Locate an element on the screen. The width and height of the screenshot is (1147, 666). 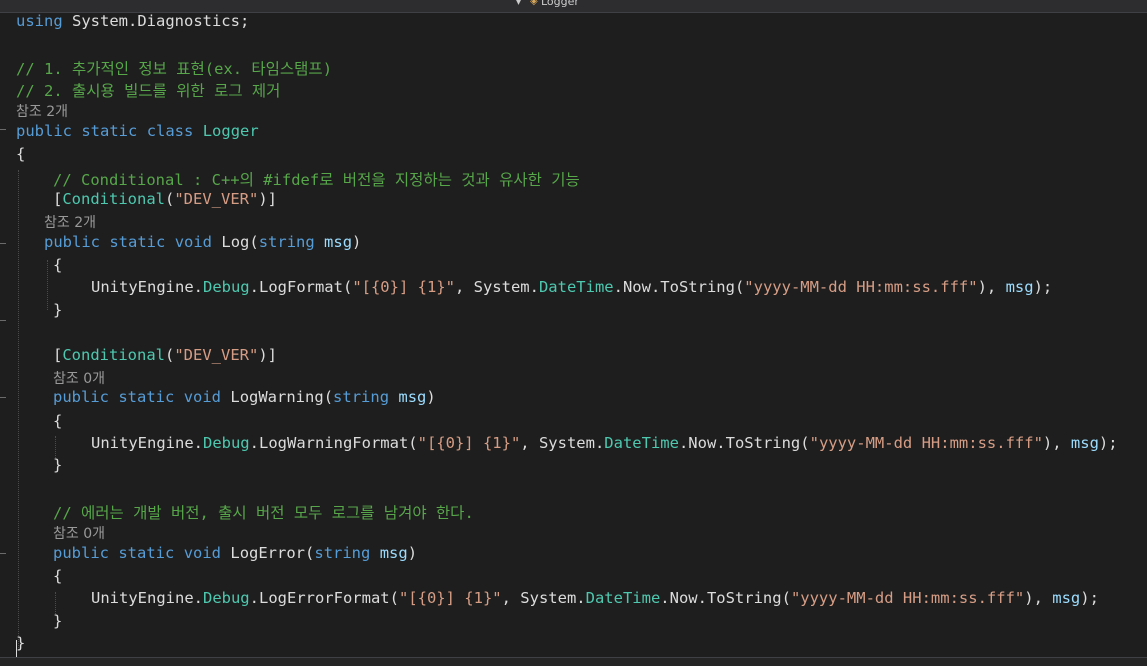
code-line-using: using System.Diagnostics; is located at coordinates (132, 21).